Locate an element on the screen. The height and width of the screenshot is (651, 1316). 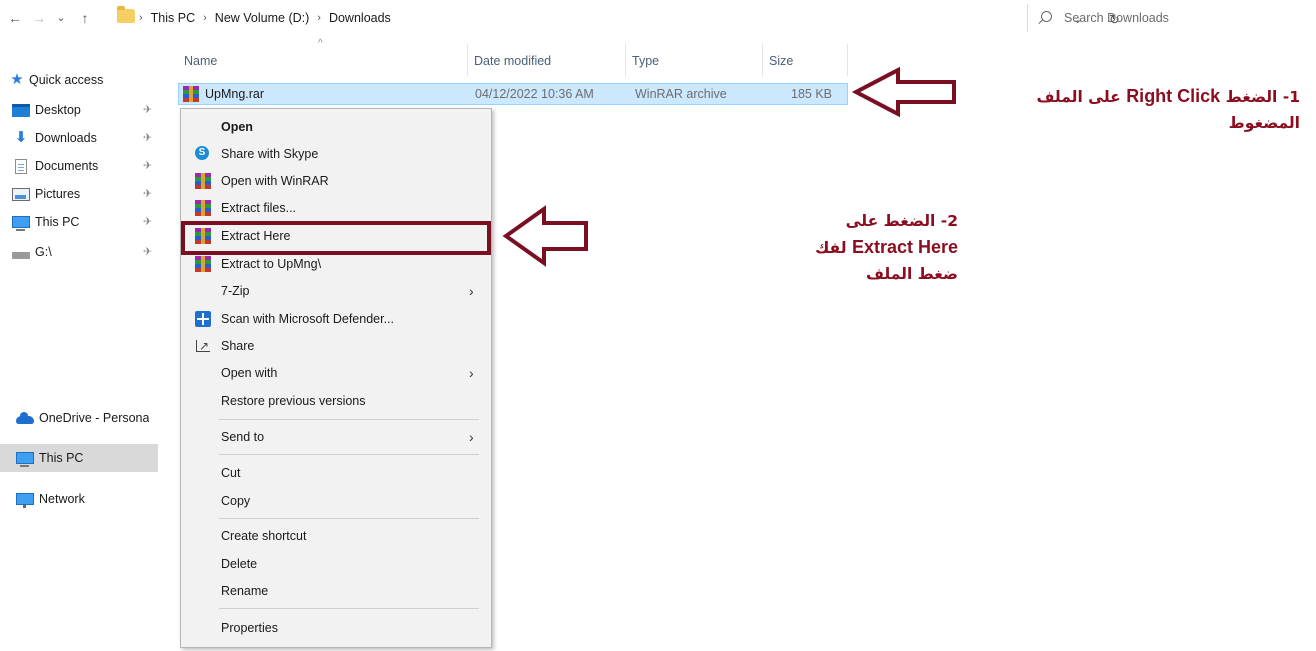
menu-item-extract-to-upmng: Extract to UpMng\ is located at coordinates (336, 264).